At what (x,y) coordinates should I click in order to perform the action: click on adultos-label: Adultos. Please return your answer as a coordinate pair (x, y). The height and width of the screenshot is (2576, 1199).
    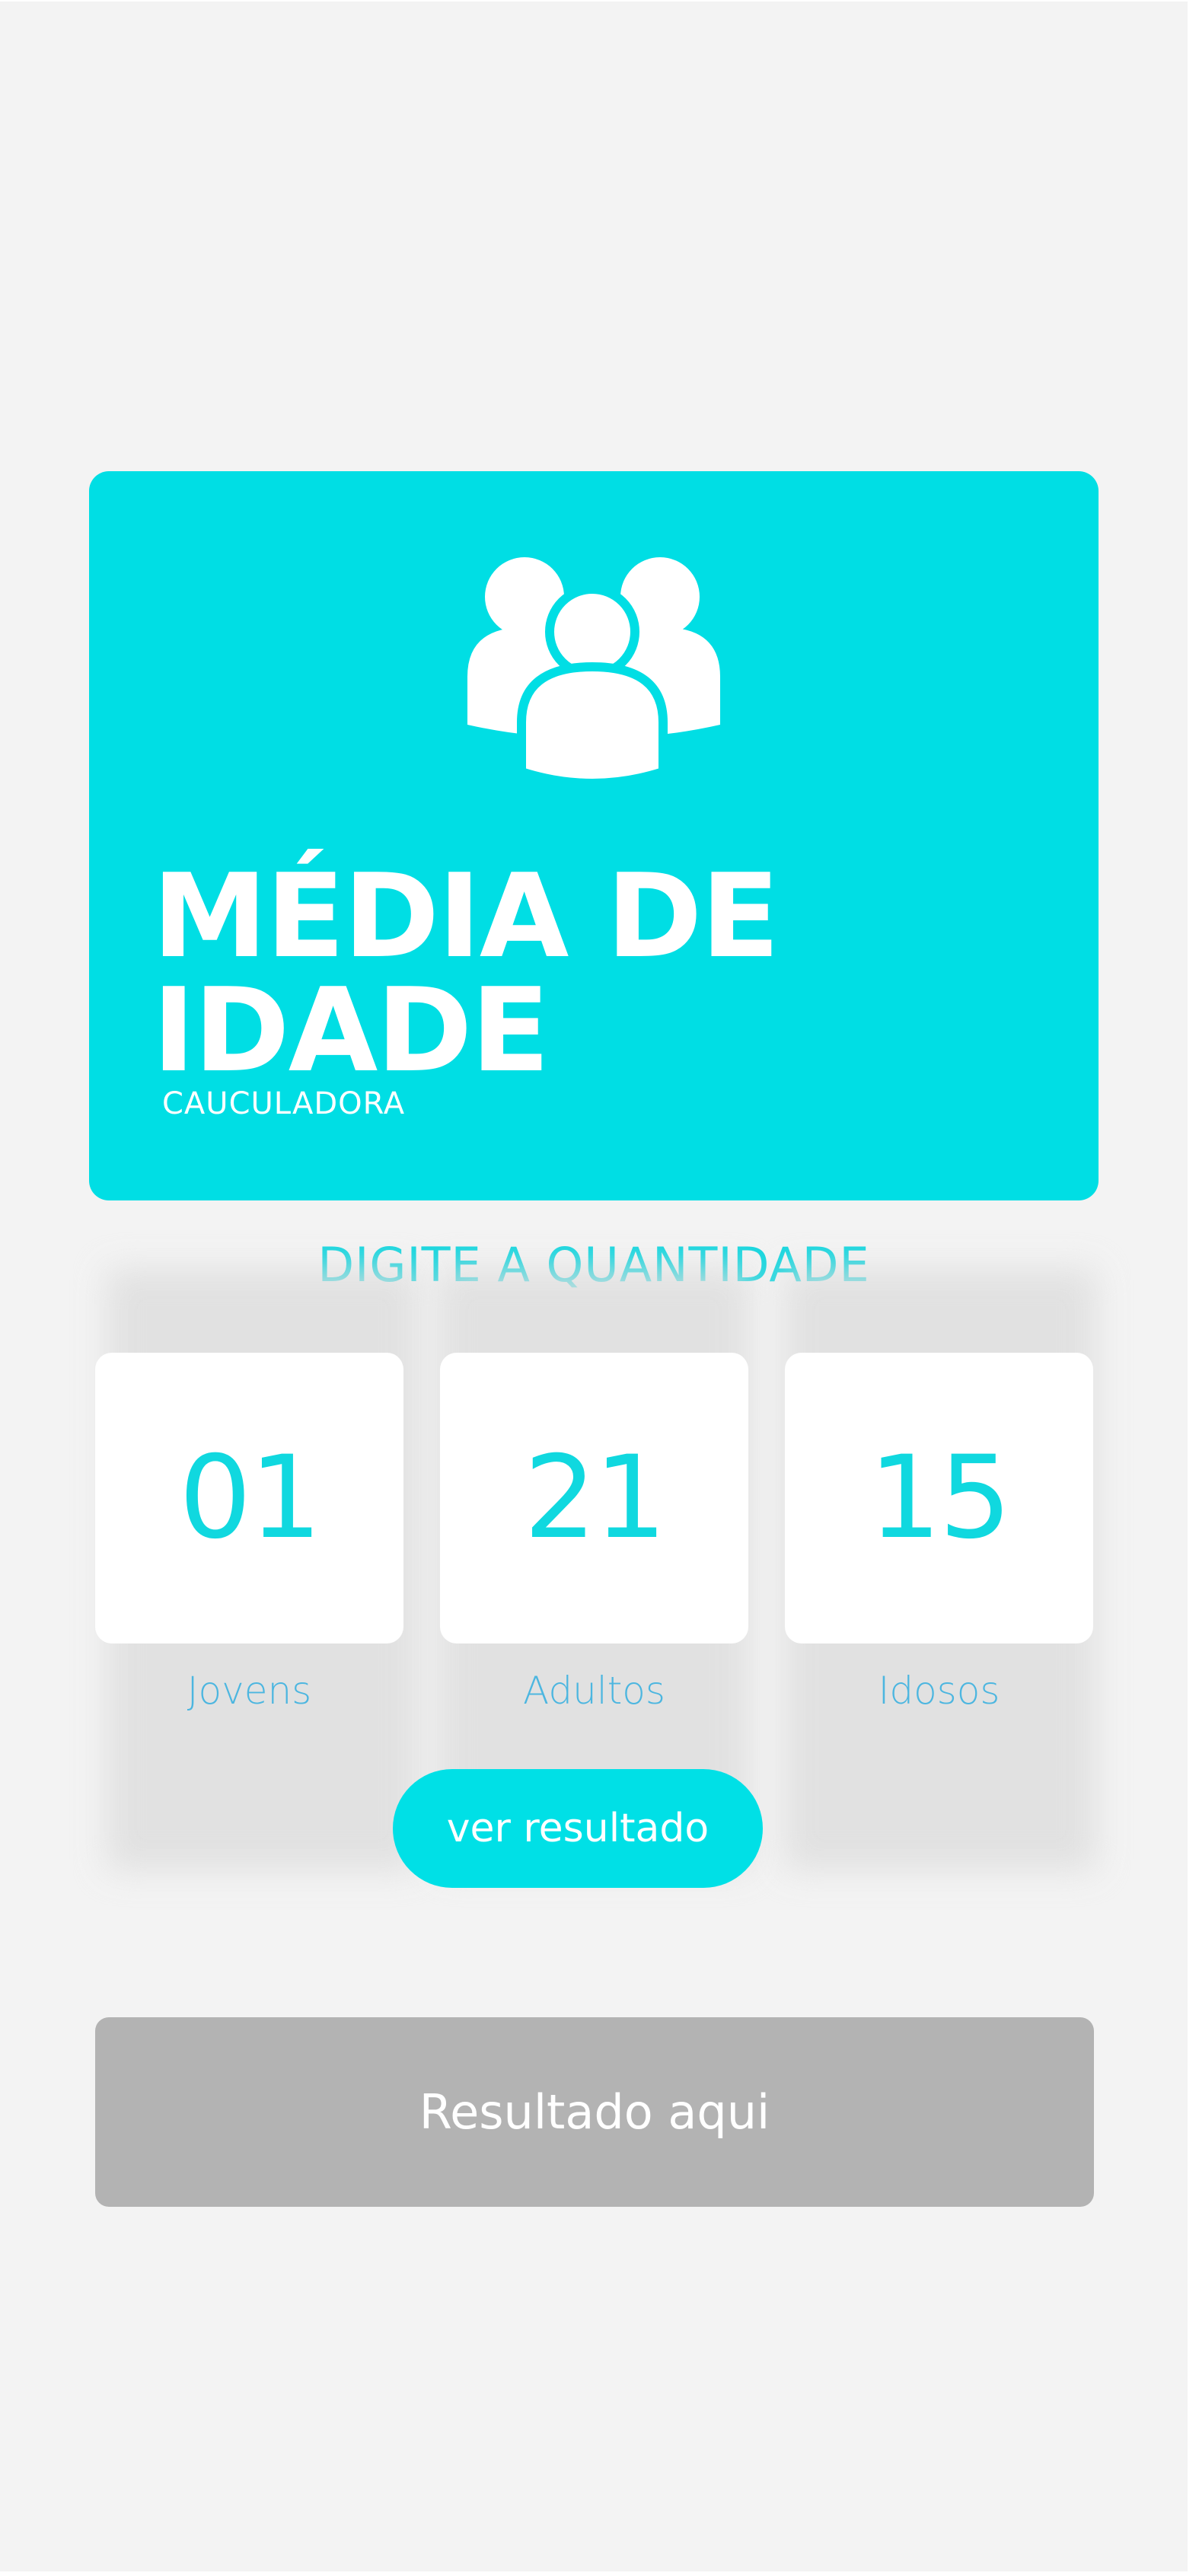
    Looking at the image, I should click on (594, 1691).